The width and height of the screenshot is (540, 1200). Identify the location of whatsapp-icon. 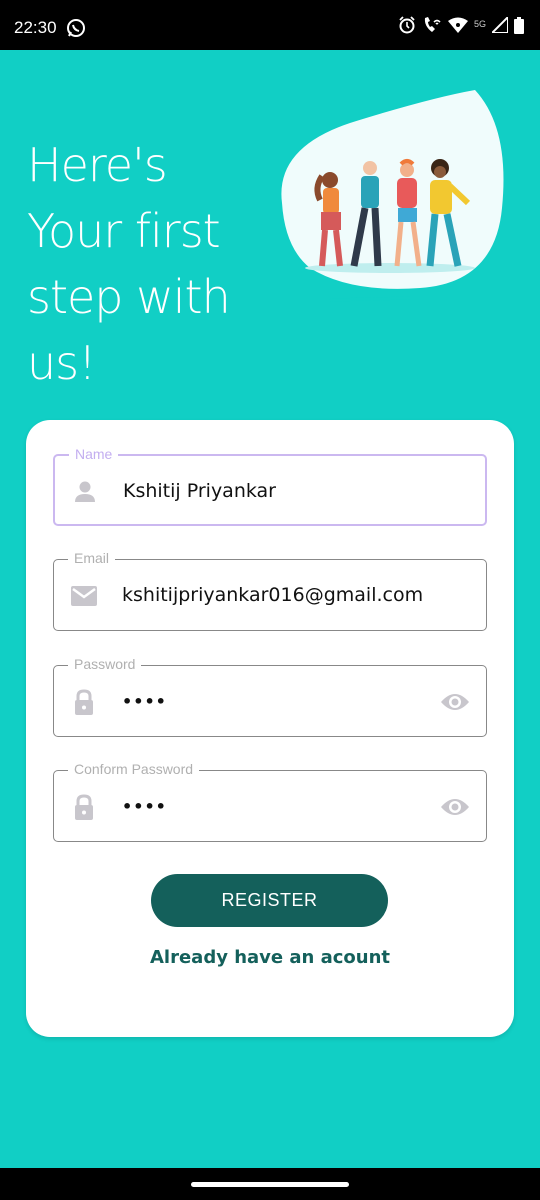
(76, 30).